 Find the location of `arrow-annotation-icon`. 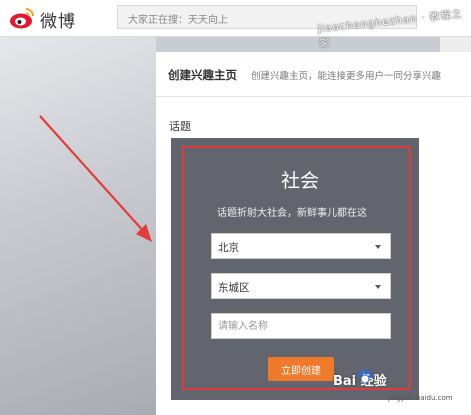

arrow-annotation-icon is located at coordinates (95, 178).